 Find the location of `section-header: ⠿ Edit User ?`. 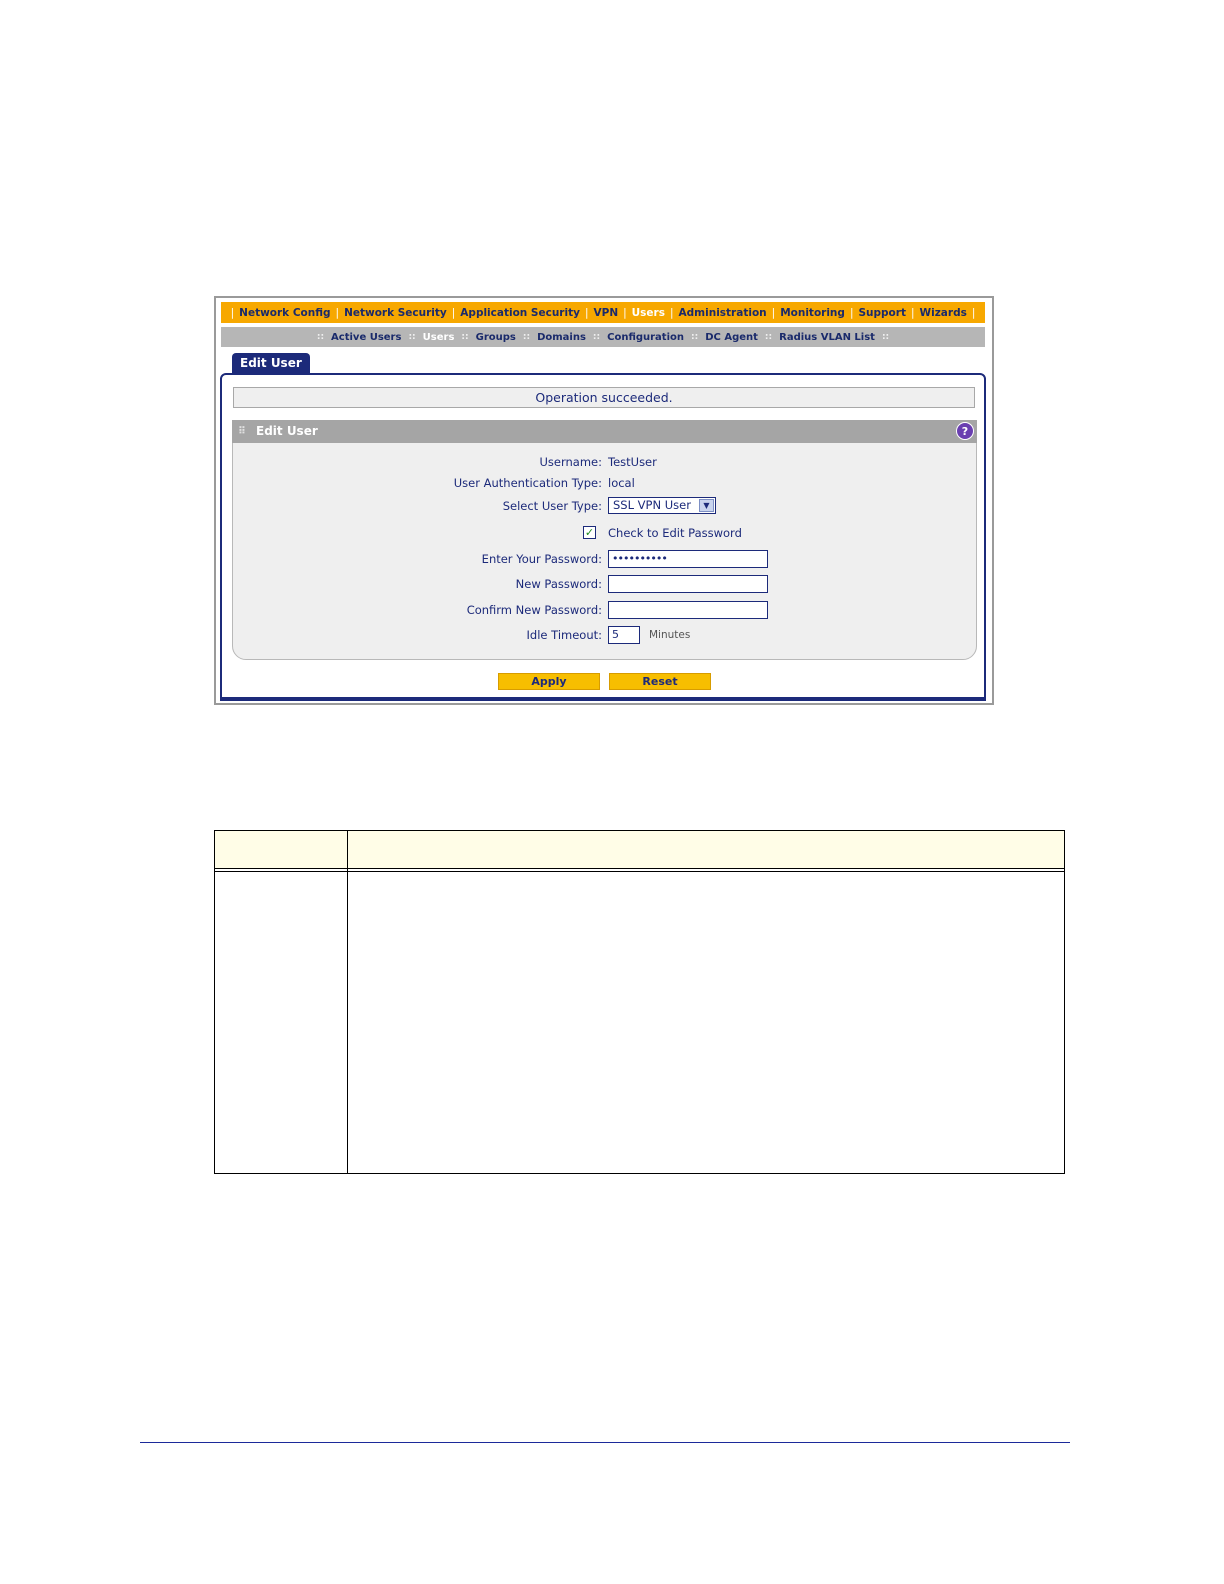

section-header: ⠿ Edit User ? is located at coordinates (604, 431).